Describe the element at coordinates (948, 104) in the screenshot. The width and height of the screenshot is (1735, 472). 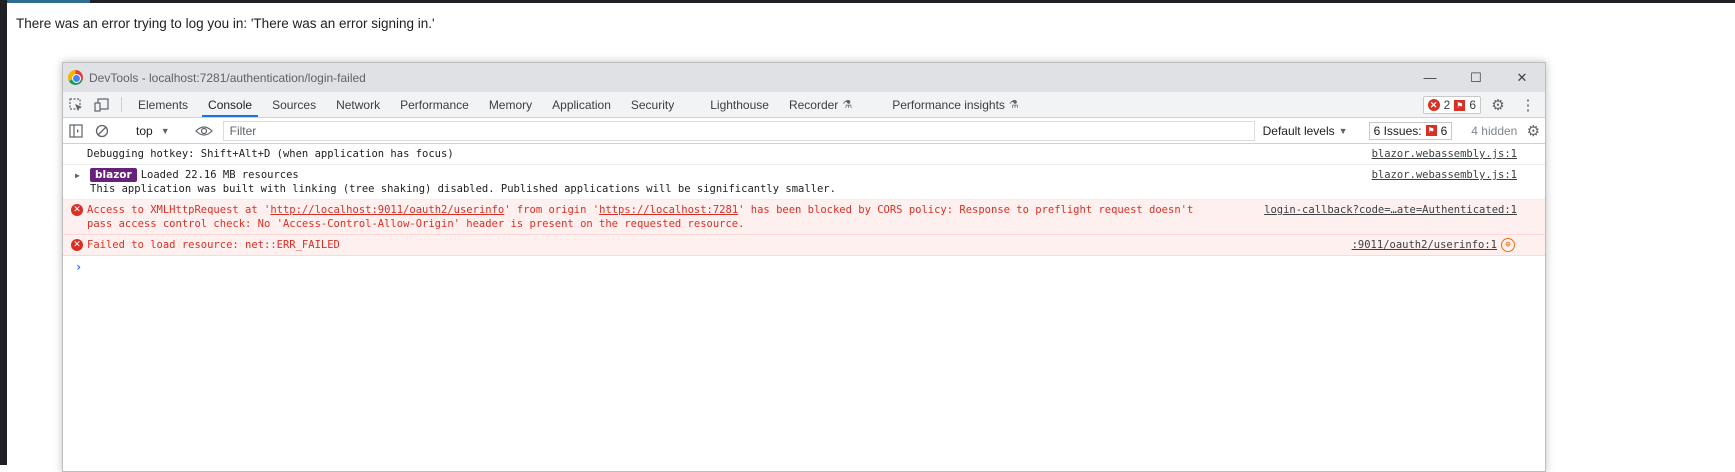
I see `tab-label: Performance insights` at that location.